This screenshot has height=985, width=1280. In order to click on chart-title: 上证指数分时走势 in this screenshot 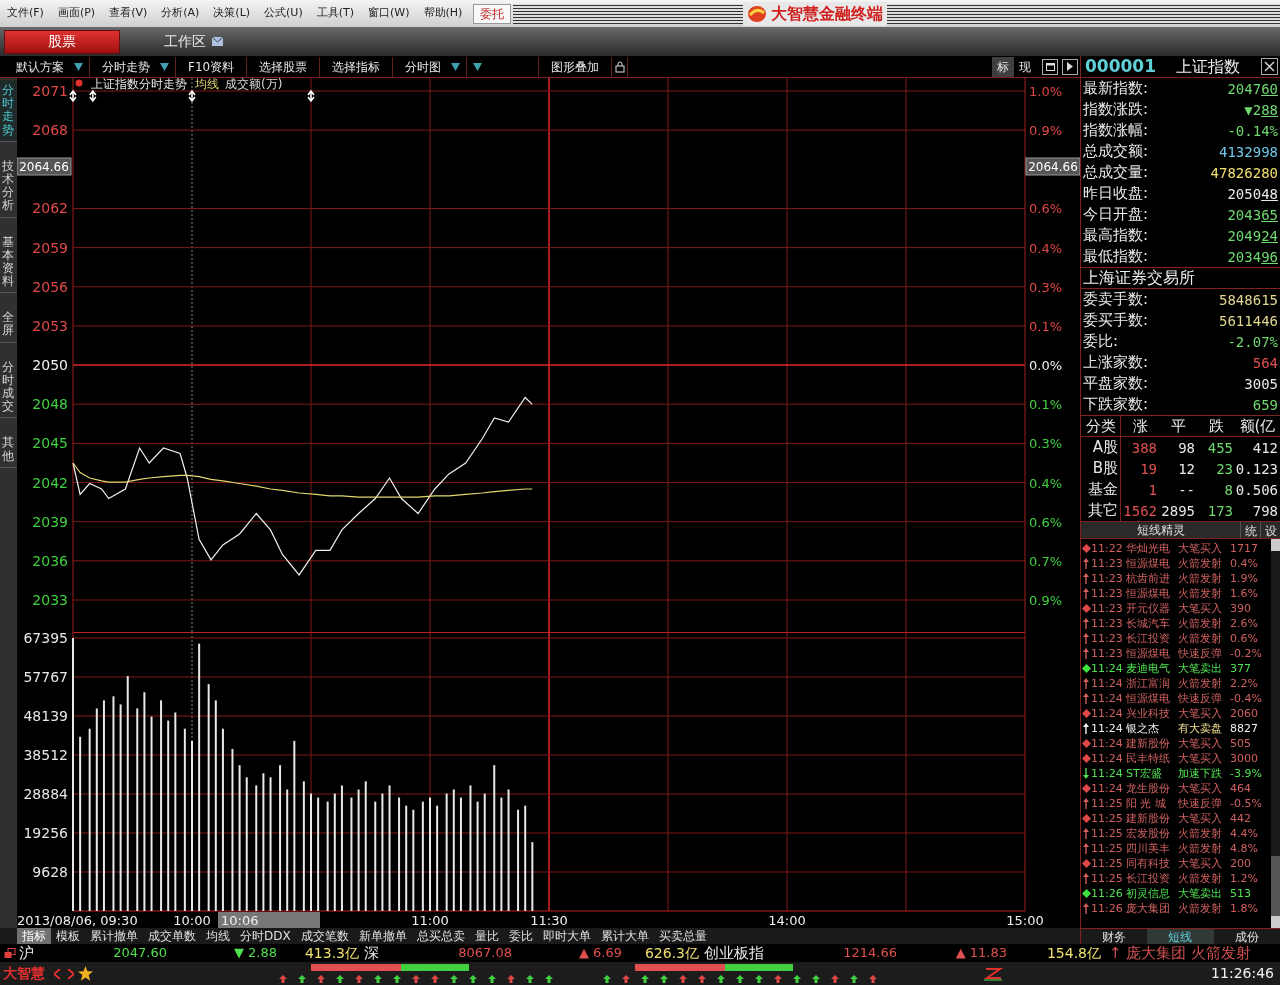, I will do `click(139, 84)`.